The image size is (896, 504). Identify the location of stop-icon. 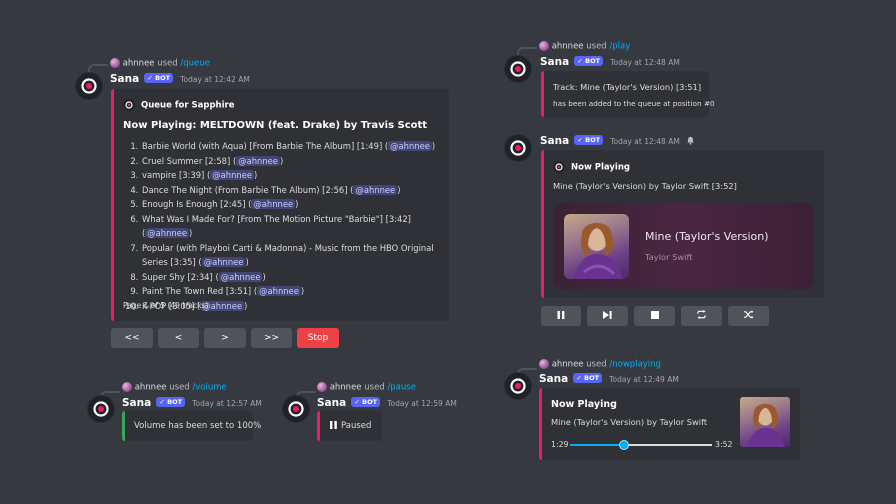
(654, 316).